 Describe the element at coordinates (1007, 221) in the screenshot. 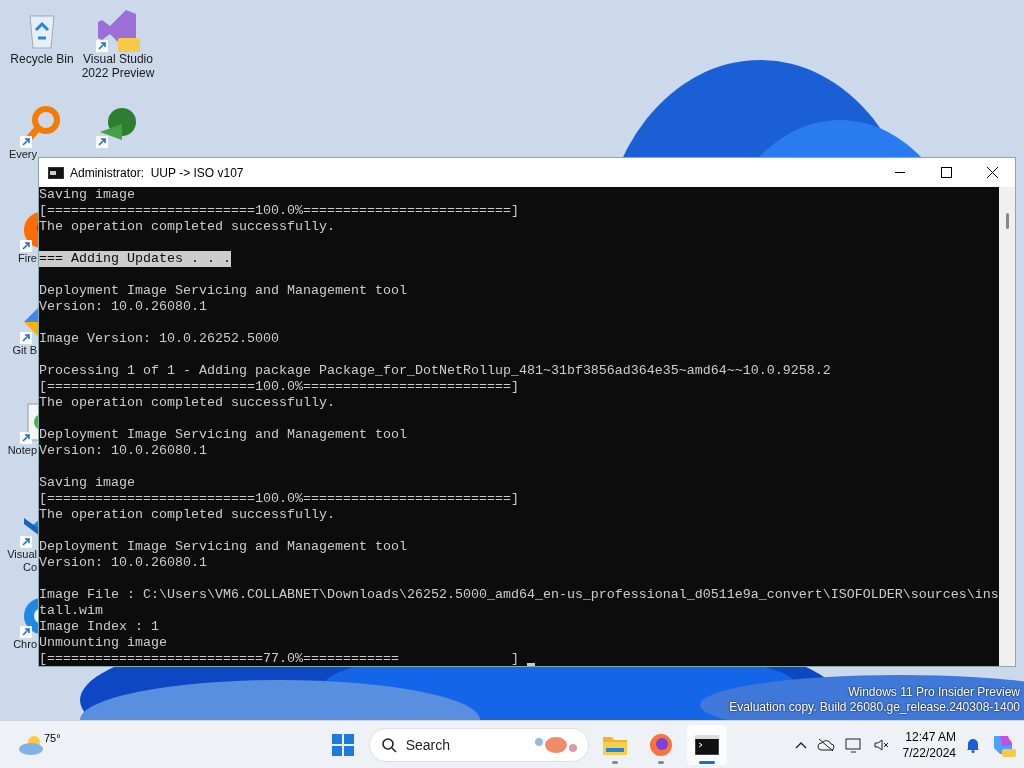

I see `scrollbar-thumb` at that location.